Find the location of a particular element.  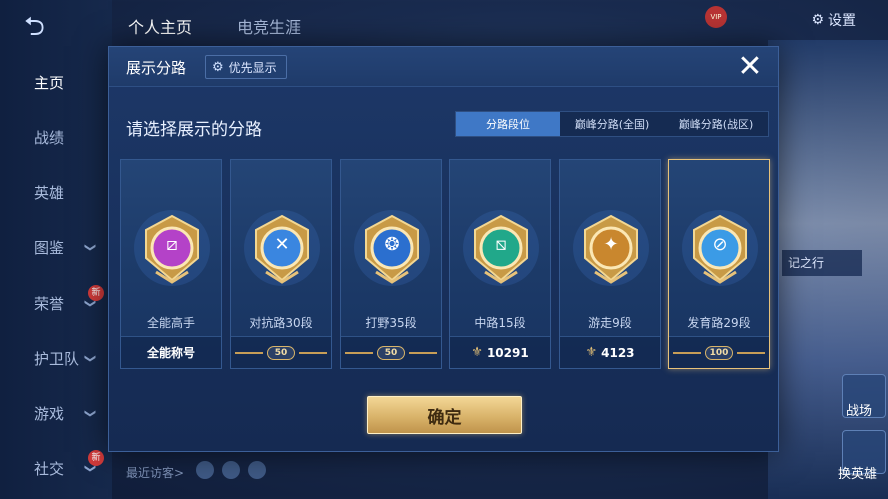

tab-profile: 个人主页 is located at coordinates (160, 26).